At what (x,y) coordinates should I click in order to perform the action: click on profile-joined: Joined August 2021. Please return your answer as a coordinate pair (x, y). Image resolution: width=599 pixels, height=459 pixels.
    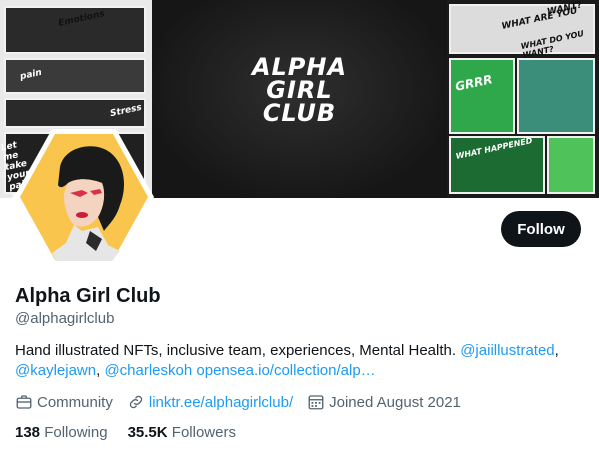
    Looking at the image, I should click on (384, 402).